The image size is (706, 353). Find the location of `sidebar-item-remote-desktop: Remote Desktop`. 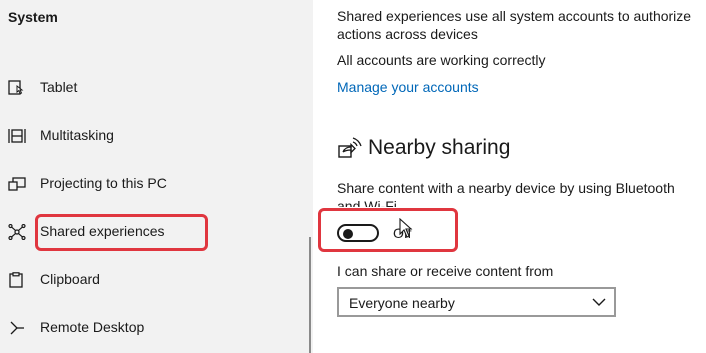

sidebar-item-remote-desktop: Remote Desktop is located at coordinates (150, 328).